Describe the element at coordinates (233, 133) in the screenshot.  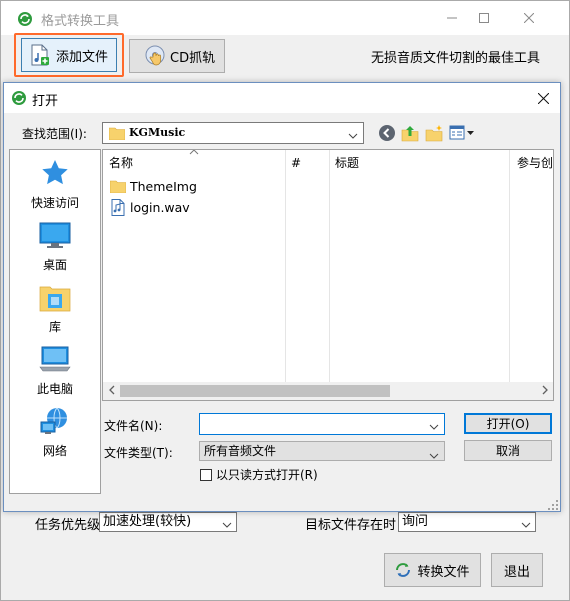
I see `look-in-combo: KGMusic` at that location.